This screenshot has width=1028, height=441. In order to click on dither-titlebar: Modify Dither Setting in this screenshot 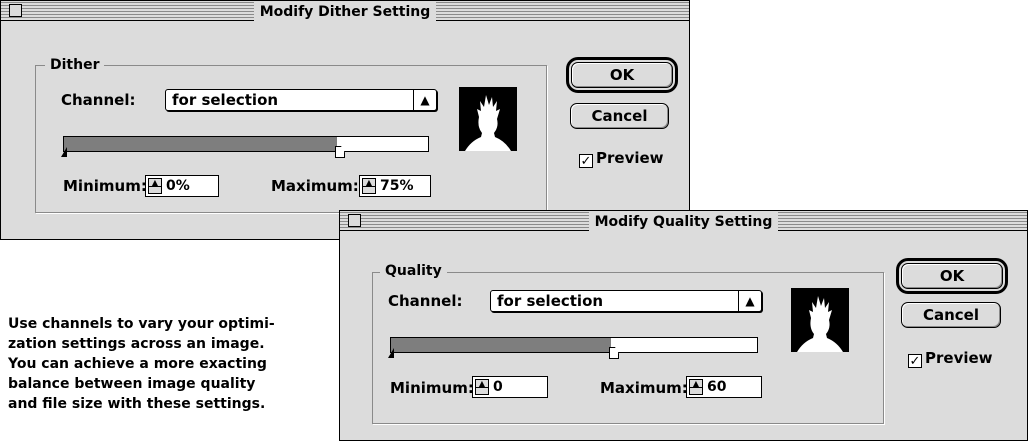, I will do `click(345, 11)`.